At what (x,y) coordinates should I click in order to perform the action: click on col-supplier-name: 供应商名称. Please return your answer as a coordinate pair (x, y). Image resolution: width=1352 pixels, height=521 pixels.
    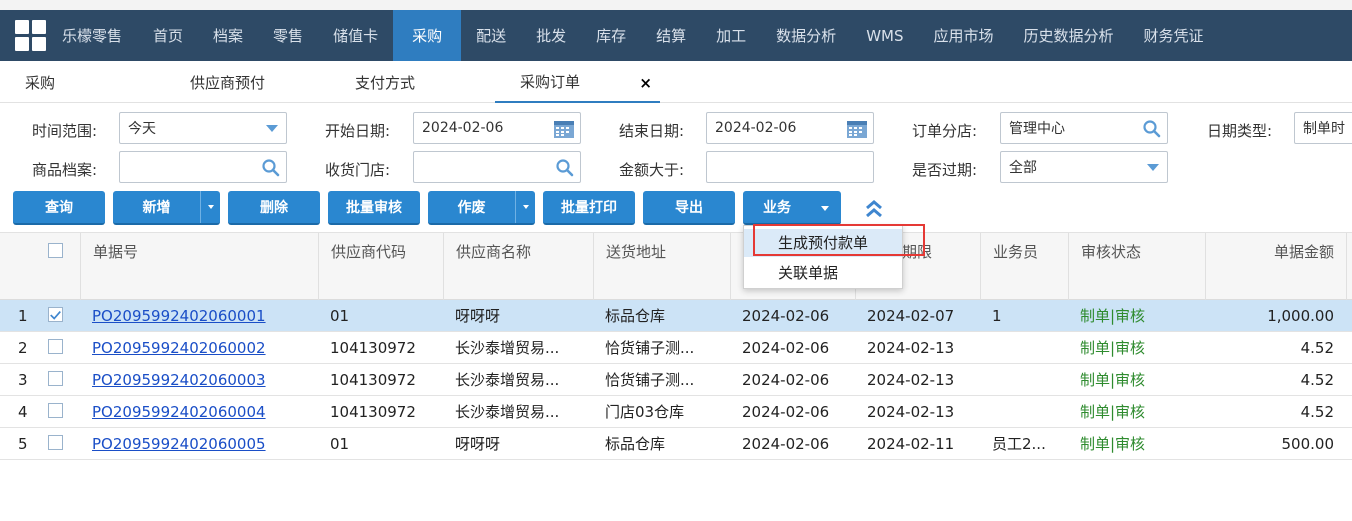
    Looking at the image, I should click on (518, 266).